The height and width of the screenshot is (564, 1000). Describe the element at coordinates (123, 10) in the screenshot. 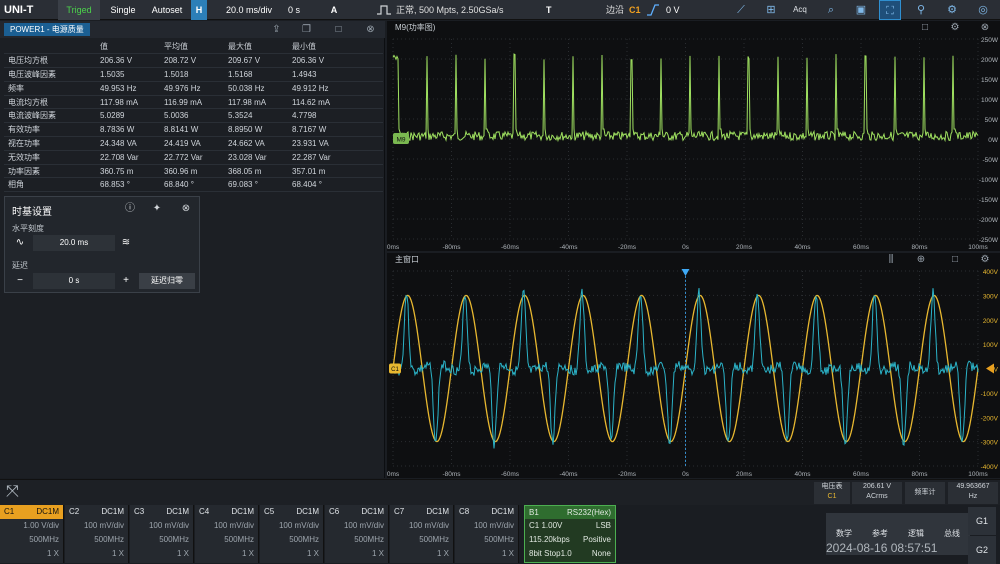

I see `single-button: Single` at that location.